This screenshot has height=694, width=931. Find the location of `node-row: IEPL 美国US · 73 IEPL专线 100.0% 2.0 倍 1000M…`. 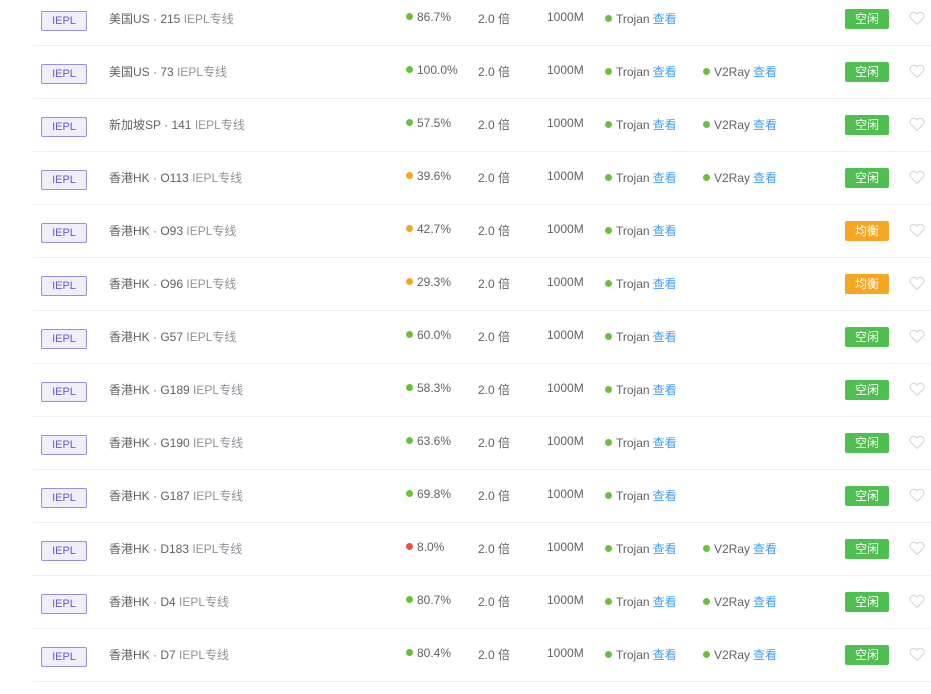

node-row: IEPL 美国US · 73 IEPL专线 100.0% 2.0 倍 1000M… is located at coordinates (482, 72).